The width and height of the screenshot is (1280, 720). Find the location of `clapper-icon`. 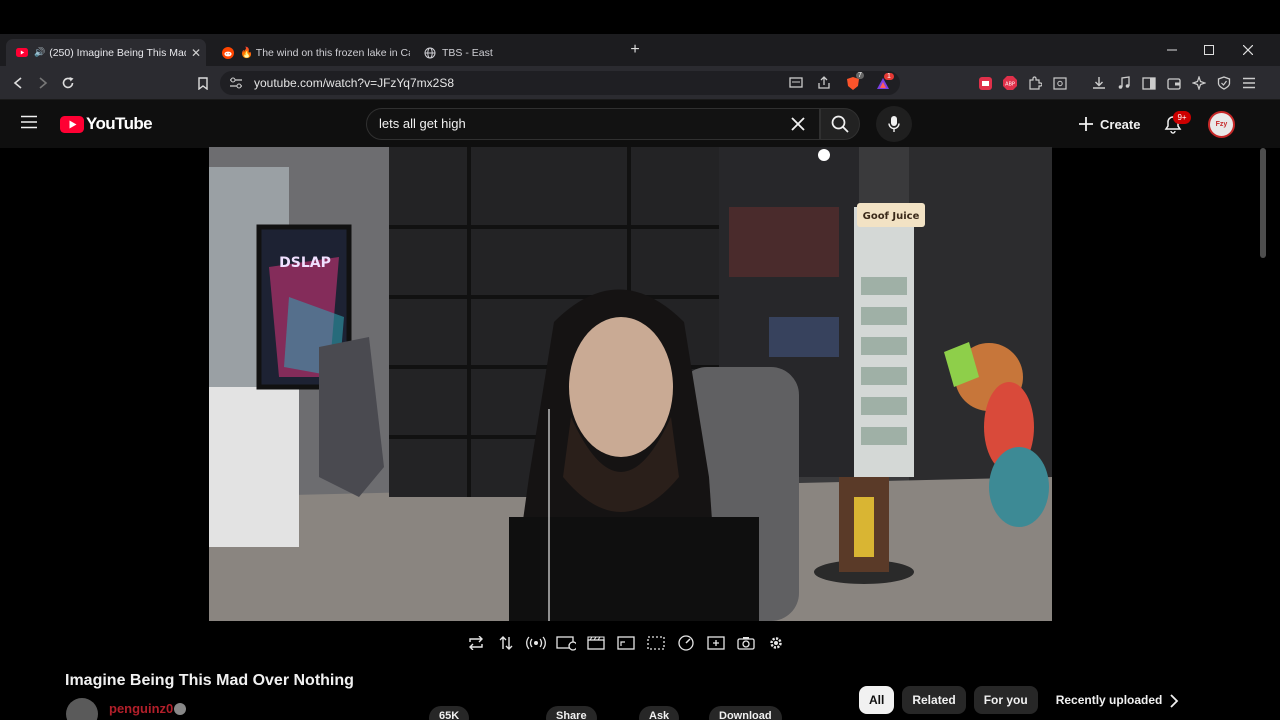

clapper-icon is located at coordinates (596, 643).